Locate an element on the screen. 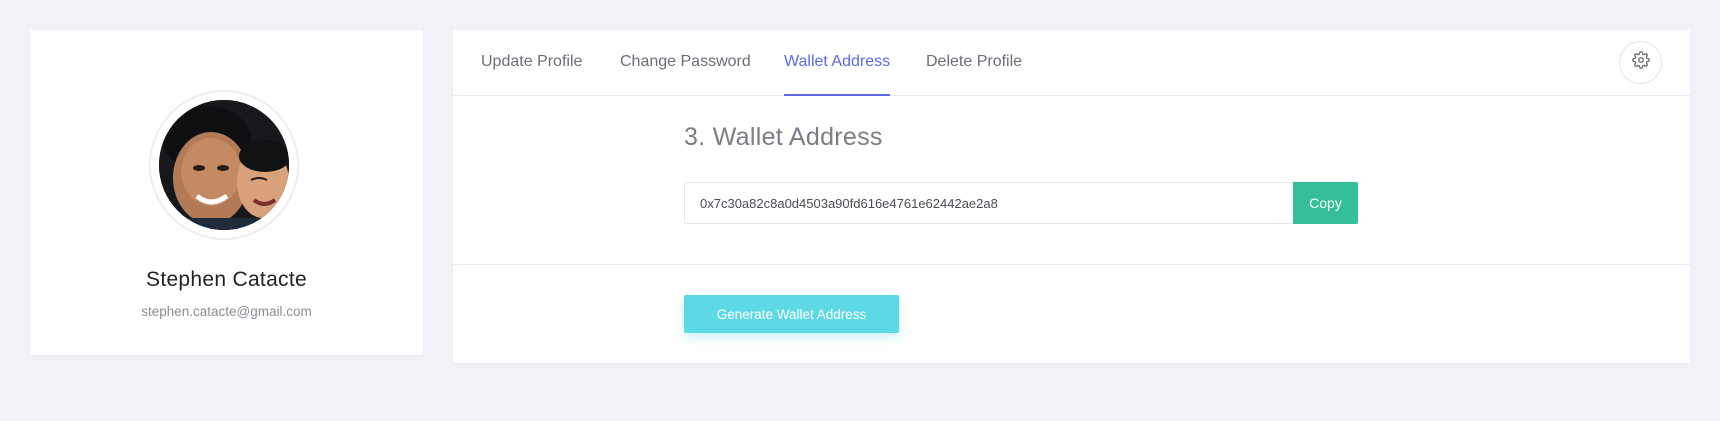 This screenshot has height=421, width=1720. profile-email: stephen.catacte@gmail.com is located at coordinates (226, 311).